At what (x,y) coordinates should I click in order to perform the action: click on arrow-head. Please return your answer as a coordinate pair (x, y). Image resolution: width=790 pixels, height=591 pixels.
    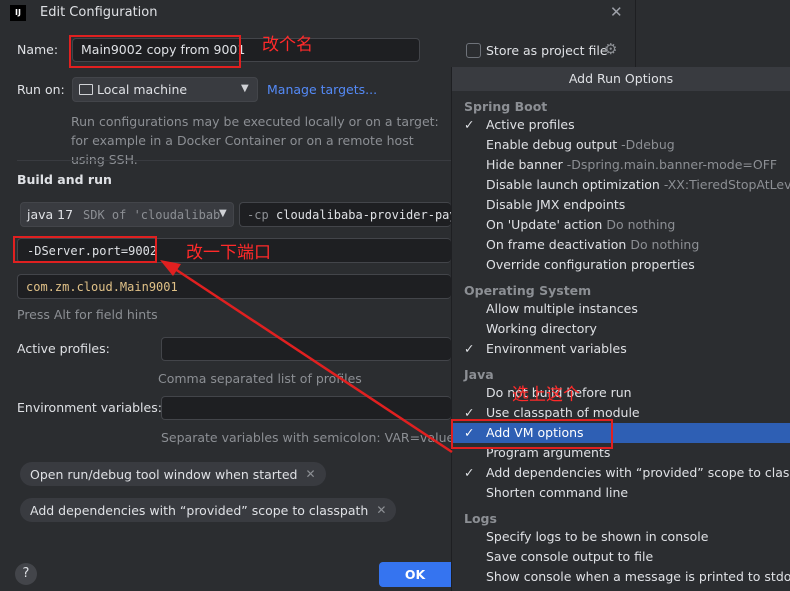
    Looking at the image, I should click on (170, 268).